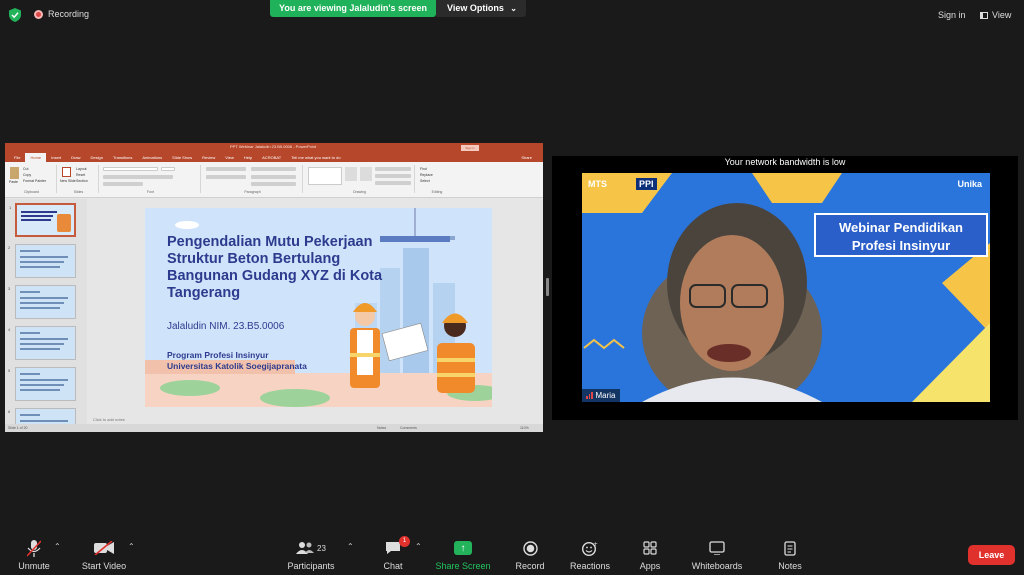 This screenshot has height=575, width=1024. What do you see at coordinates (131, 546) in the screenshot?
I see `video-options-caret: ⌃` at bounding box center [131, 546].